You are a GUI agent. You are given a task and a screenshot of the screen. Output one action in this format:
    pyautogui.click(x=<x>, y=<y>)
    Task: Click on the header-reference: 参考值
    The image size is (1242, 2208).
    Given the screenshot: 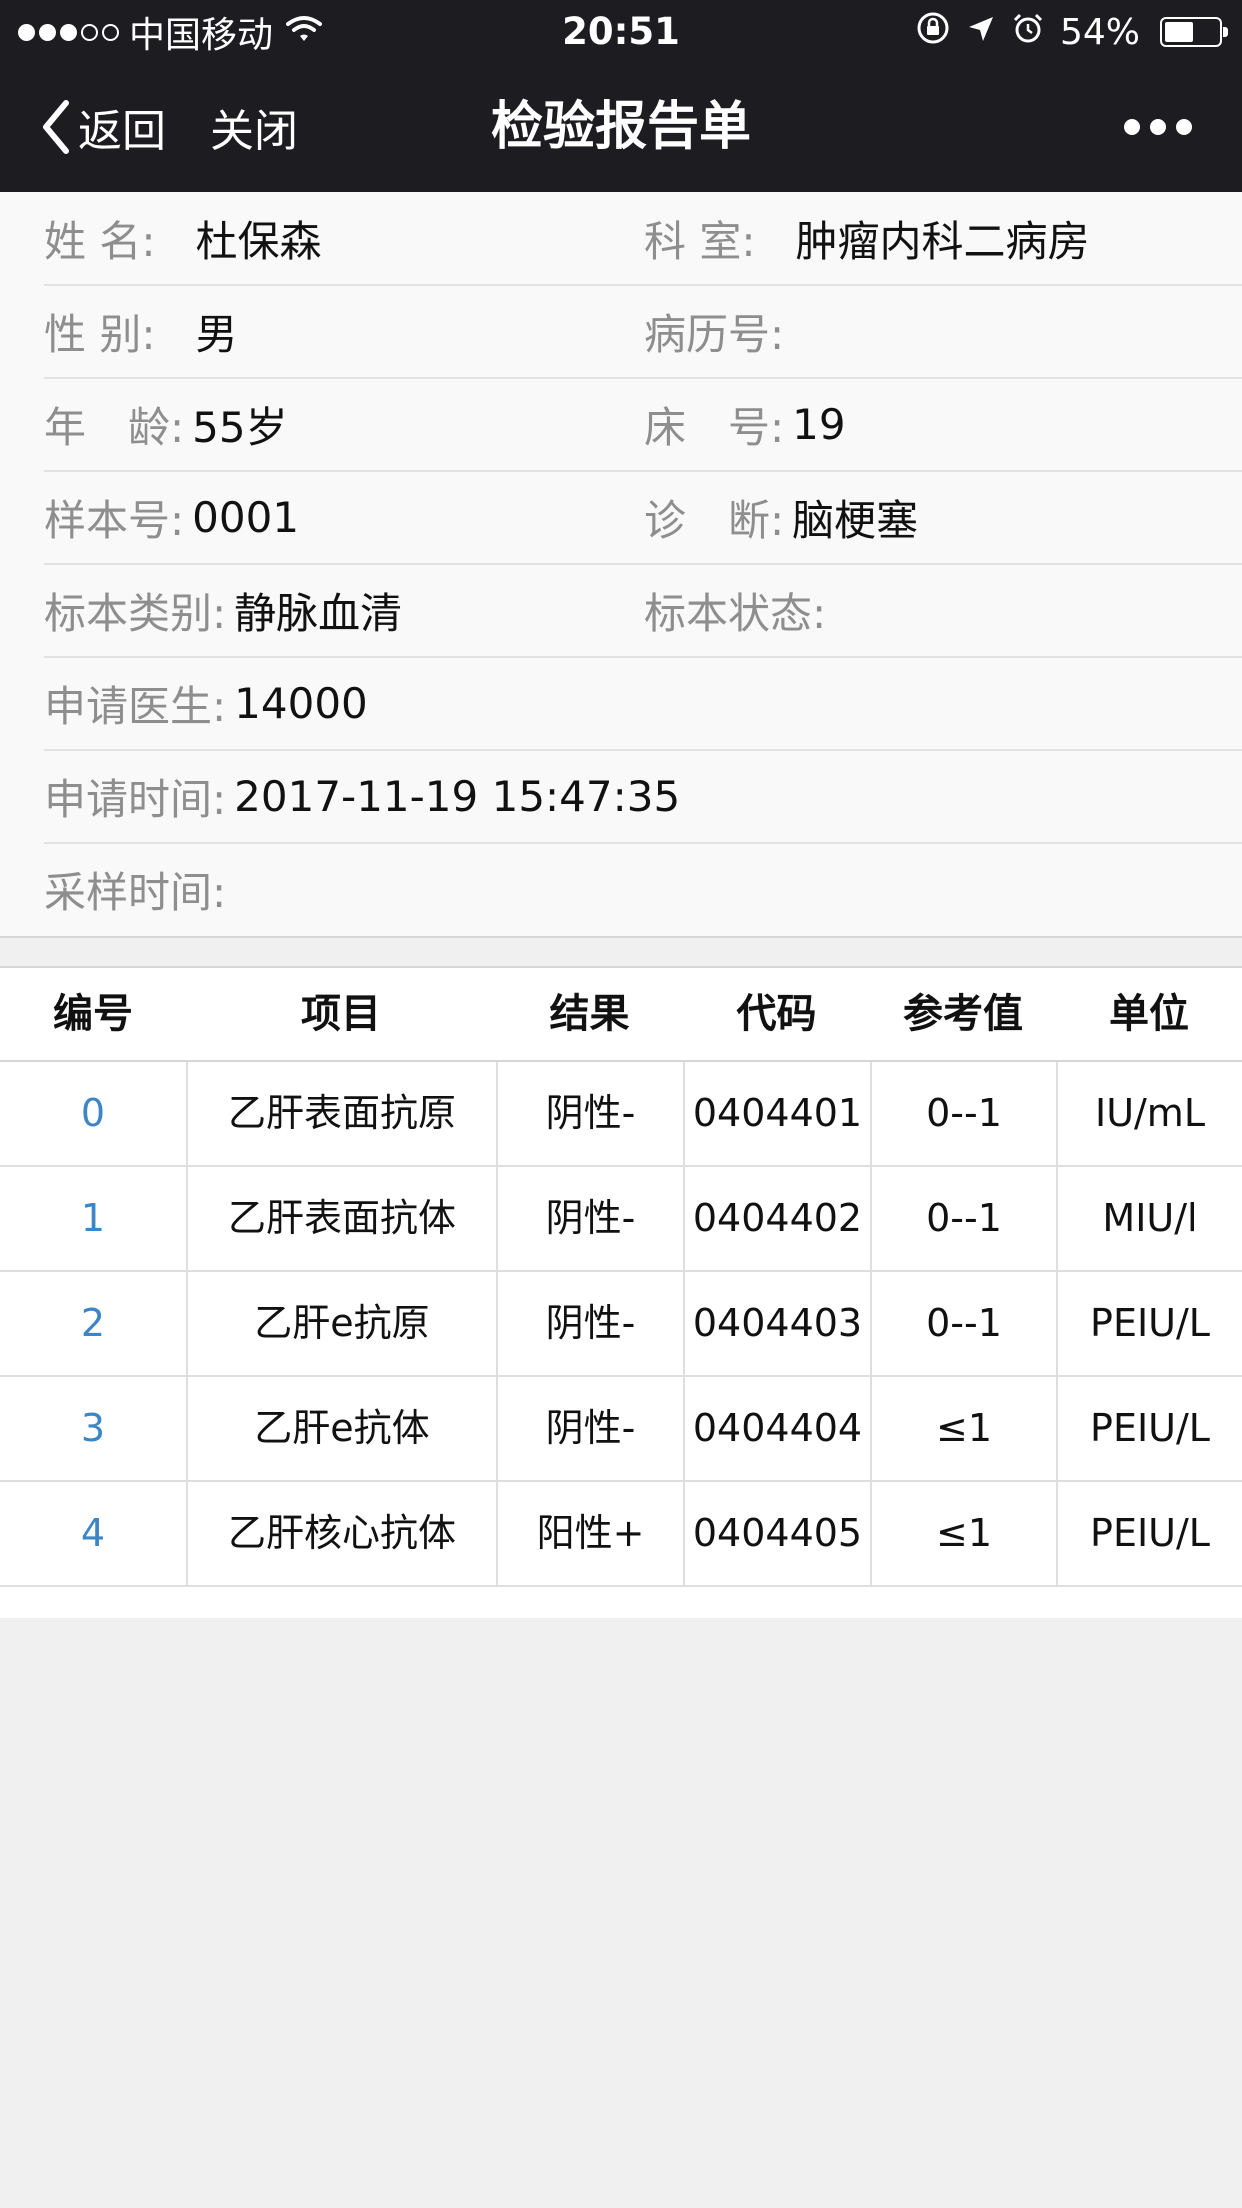 What is the action you would take?
    pyautogui.click(x=963, y=1014)
    